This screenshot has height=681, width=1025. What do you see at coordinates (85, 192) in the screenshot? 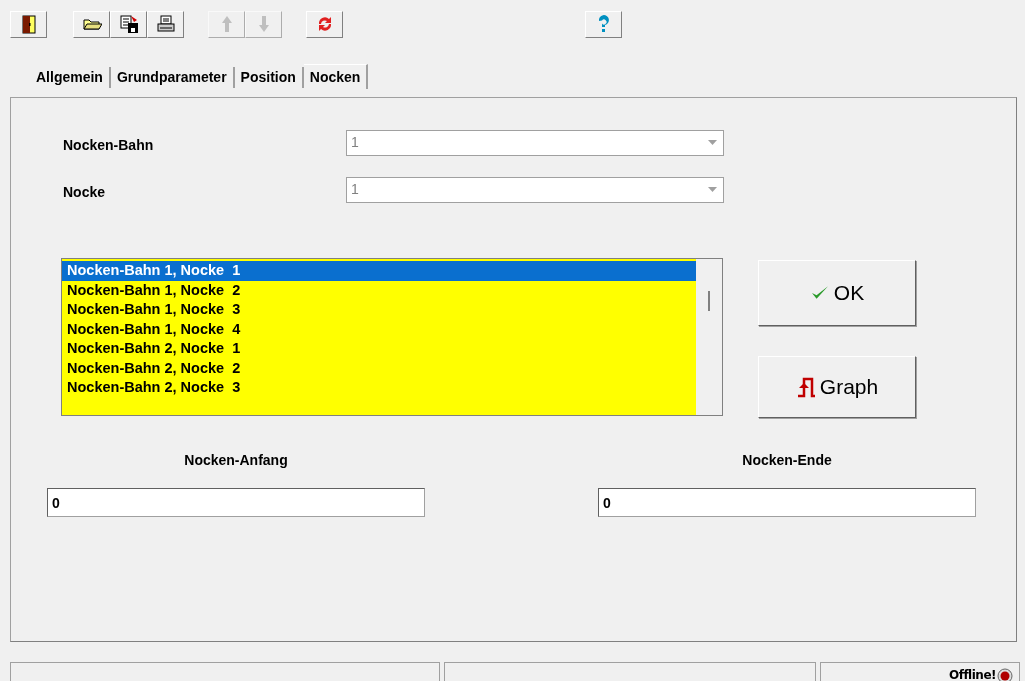
I see `field-label: Nocke` at bounding box center [85, 192].